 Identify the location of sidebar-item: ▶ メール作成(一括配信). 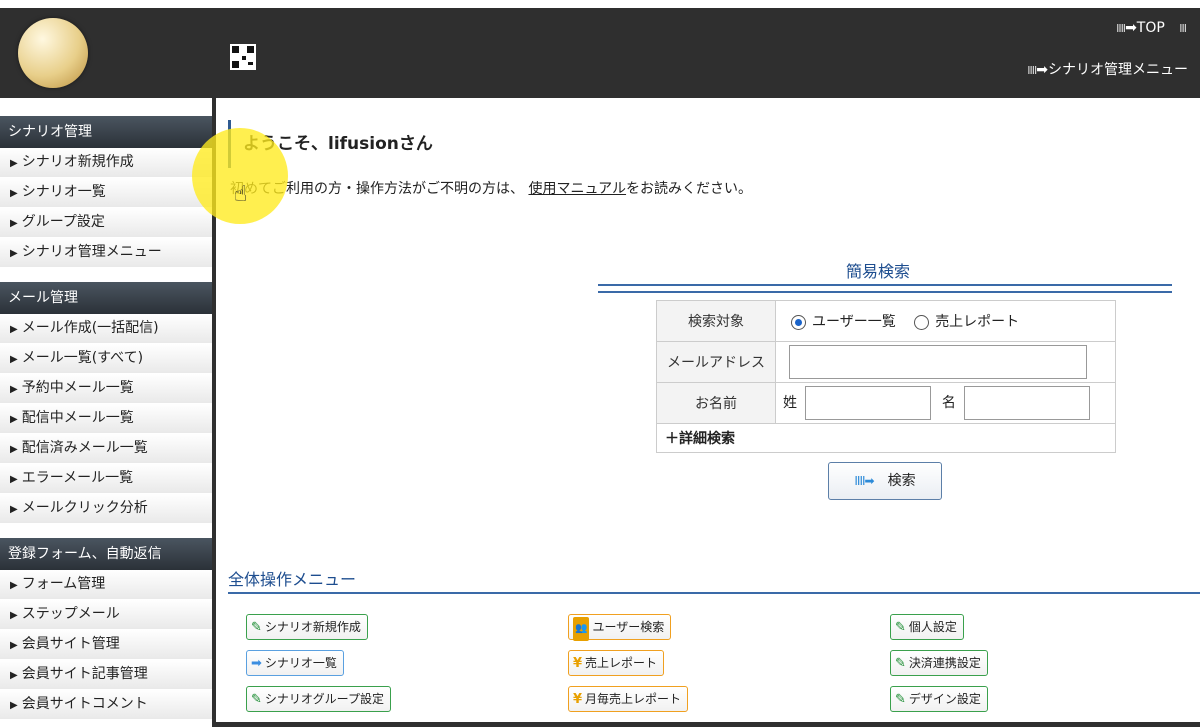
(106, 329).